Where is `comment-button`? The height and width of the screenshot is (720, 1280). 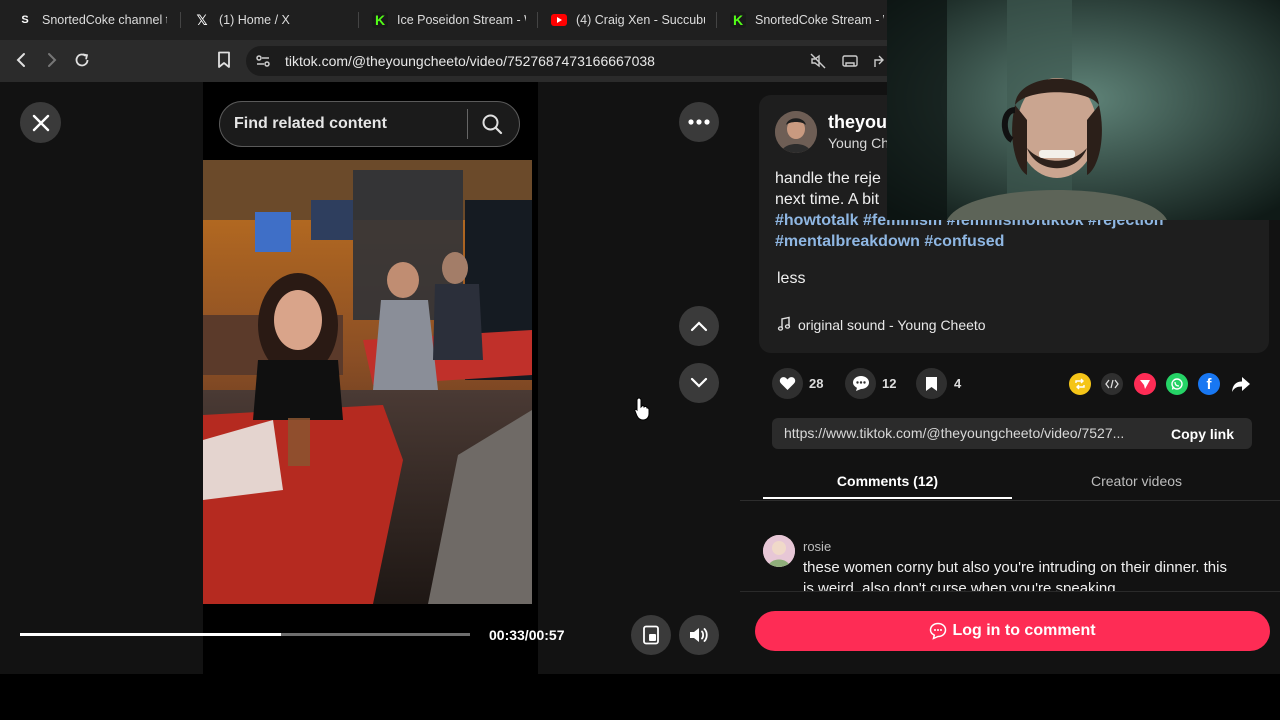 comment-button is located at coordinates (860, 383).